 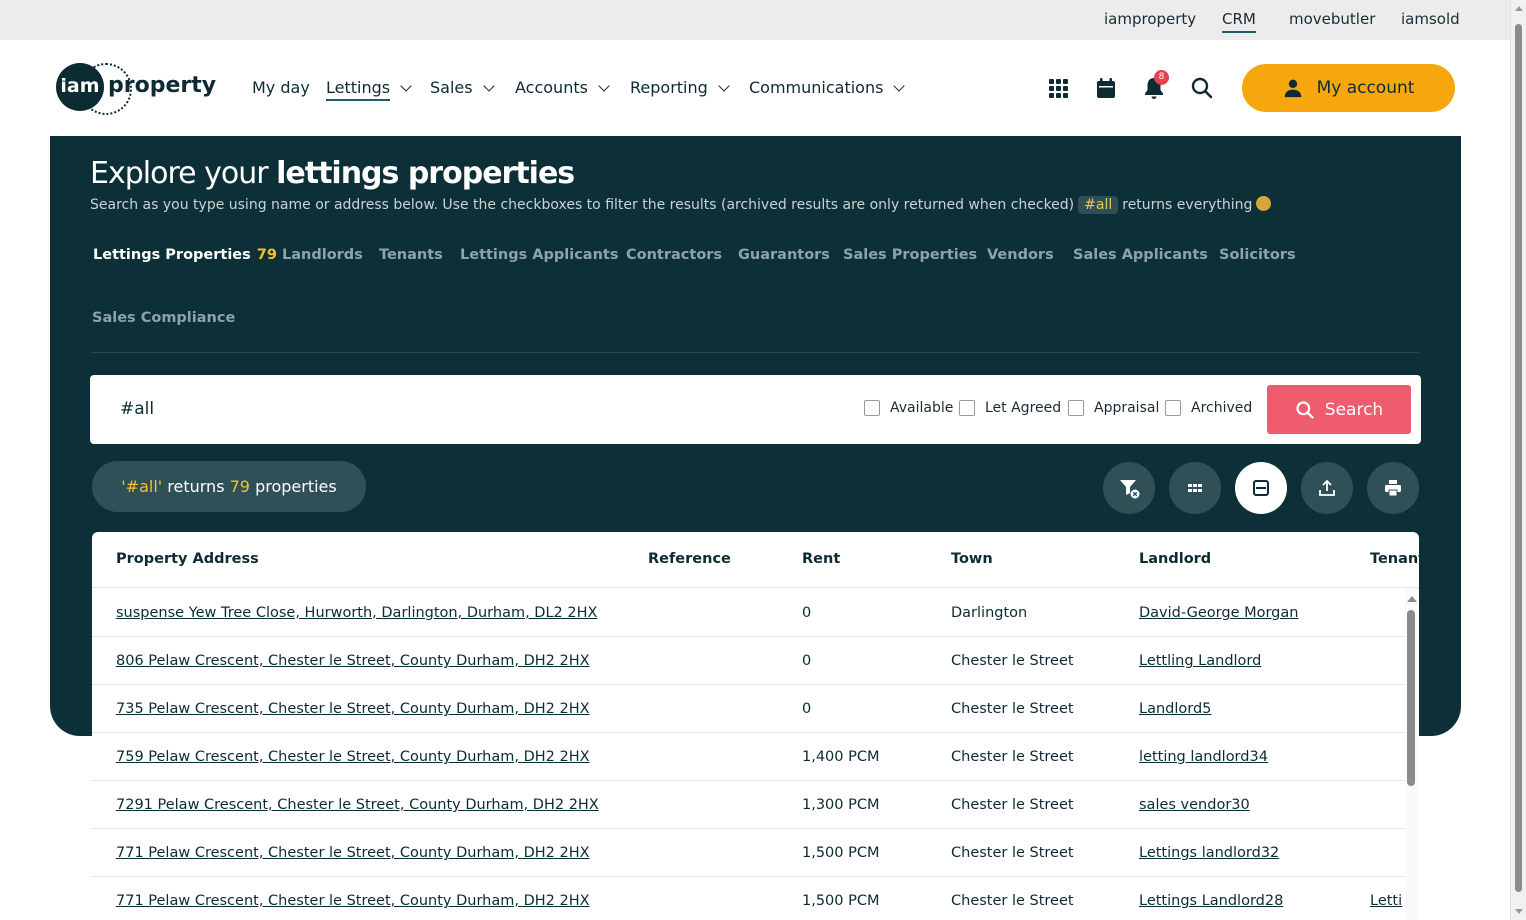 What do you see at coordinates (411, 255) in the screenshot?
I see `tab-tenants: Tenants` at bounding box center [411, 255].